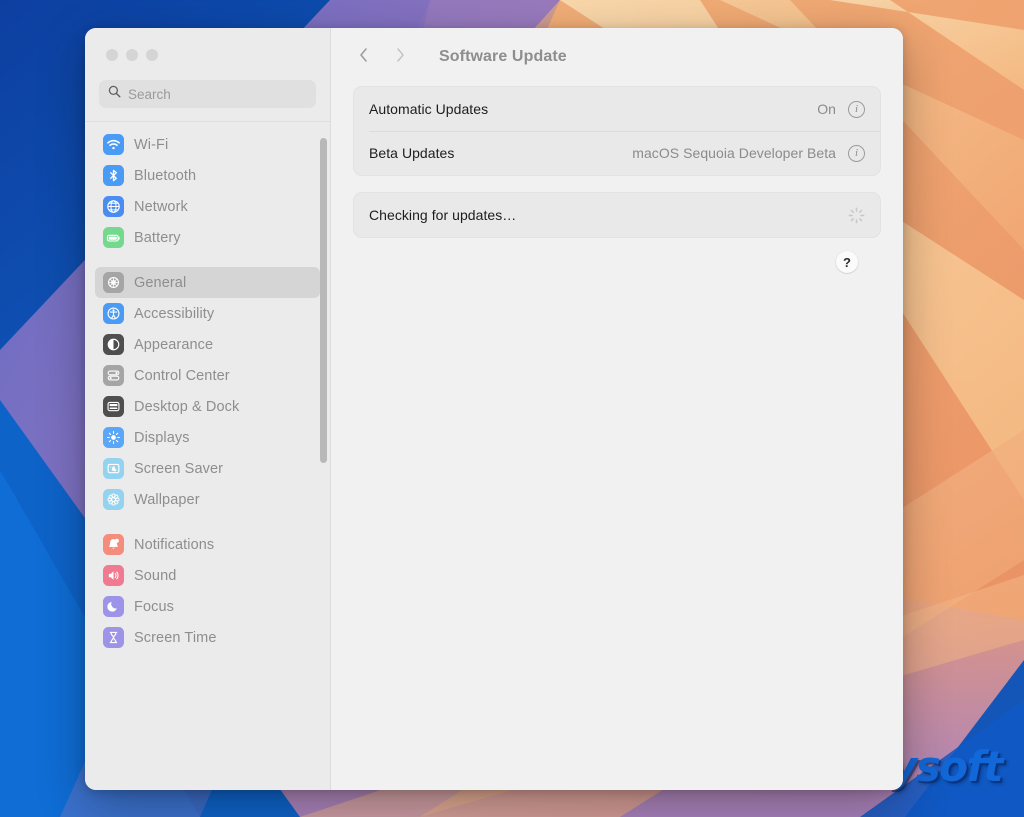 The height and width of the screenshot is (817, 1024). I want to click on moon-icon, so click(113, 606).